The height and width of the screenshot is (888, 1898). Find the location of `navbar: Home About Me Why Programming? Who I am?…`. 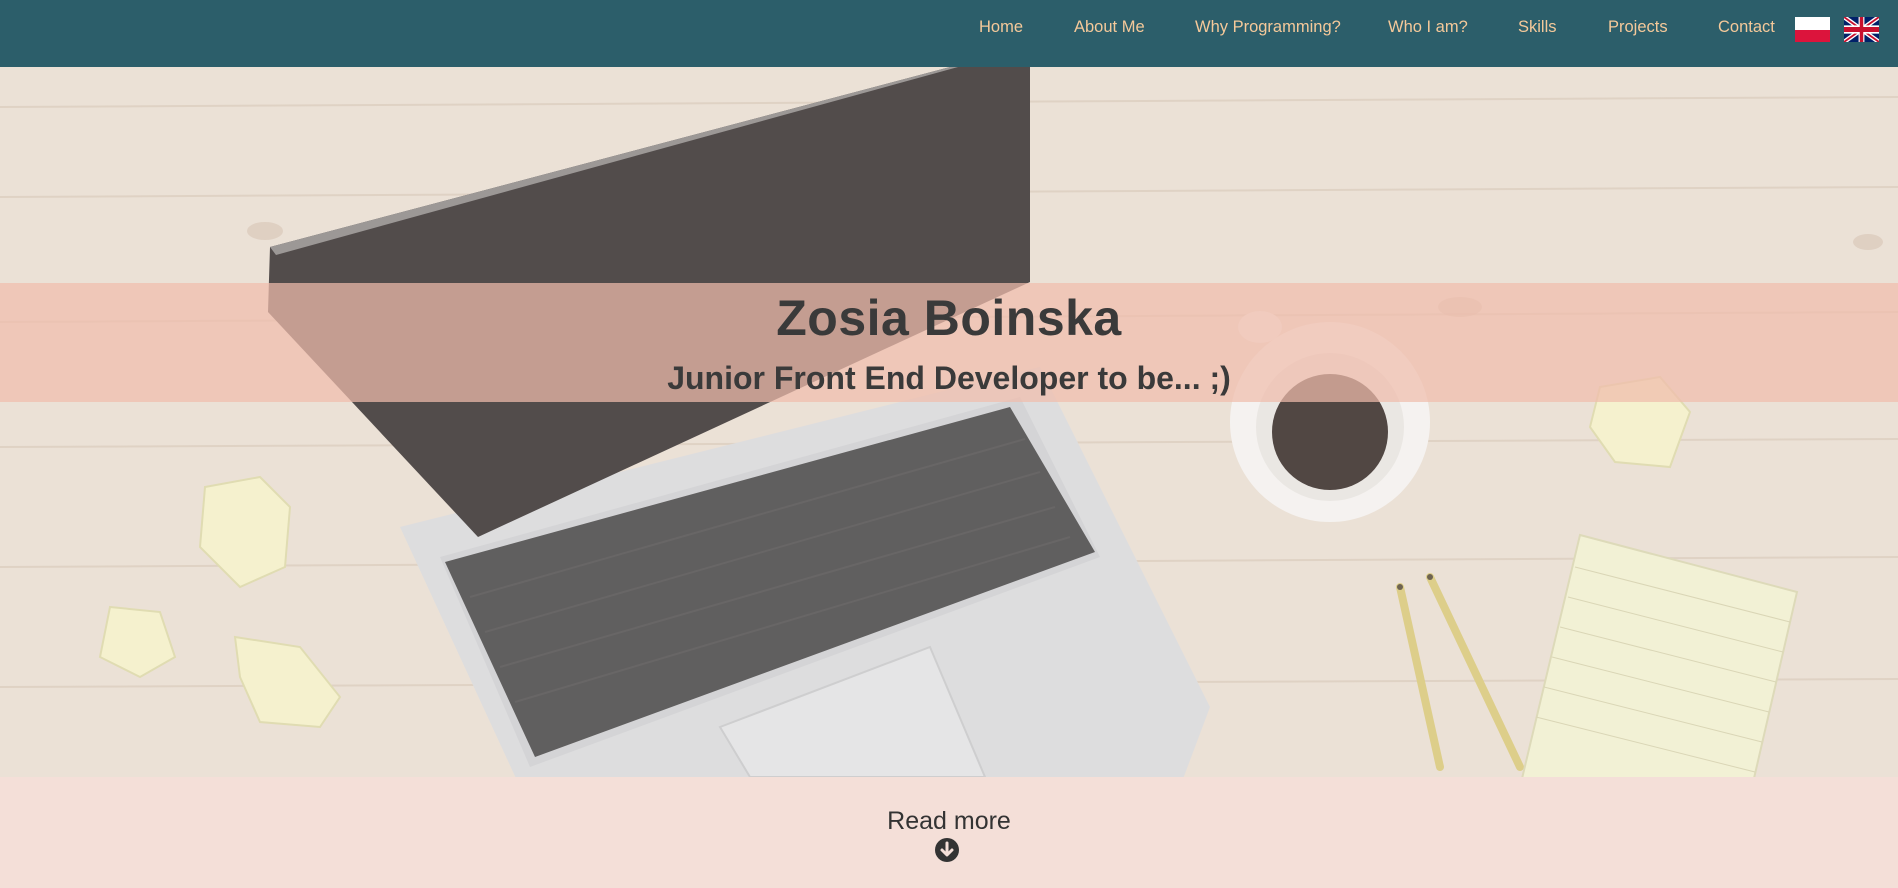

navbar: Home About Me Why Programming? Who I am?… is located at coordinates (949, 33).